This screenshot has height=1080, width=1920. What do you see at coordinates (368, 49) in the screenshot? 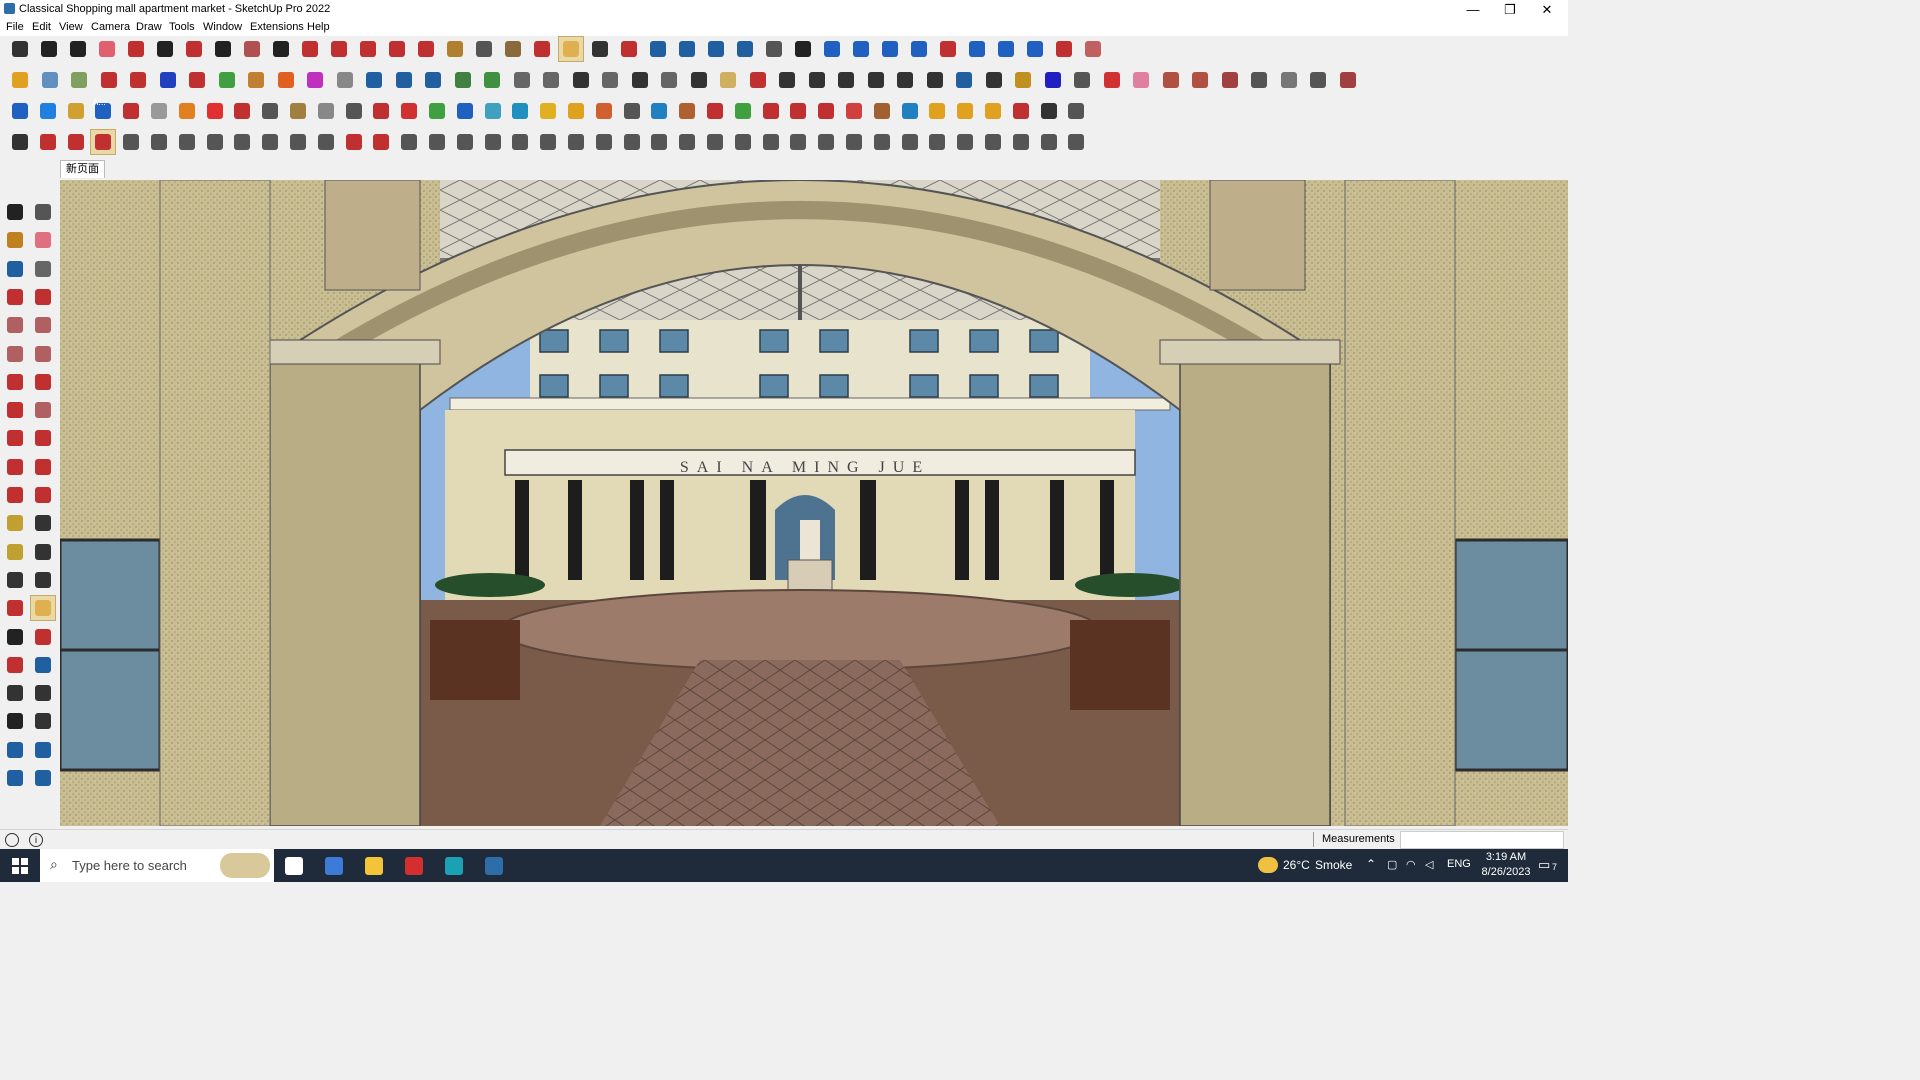
I see `move-button` at bounding box center [368, 49].